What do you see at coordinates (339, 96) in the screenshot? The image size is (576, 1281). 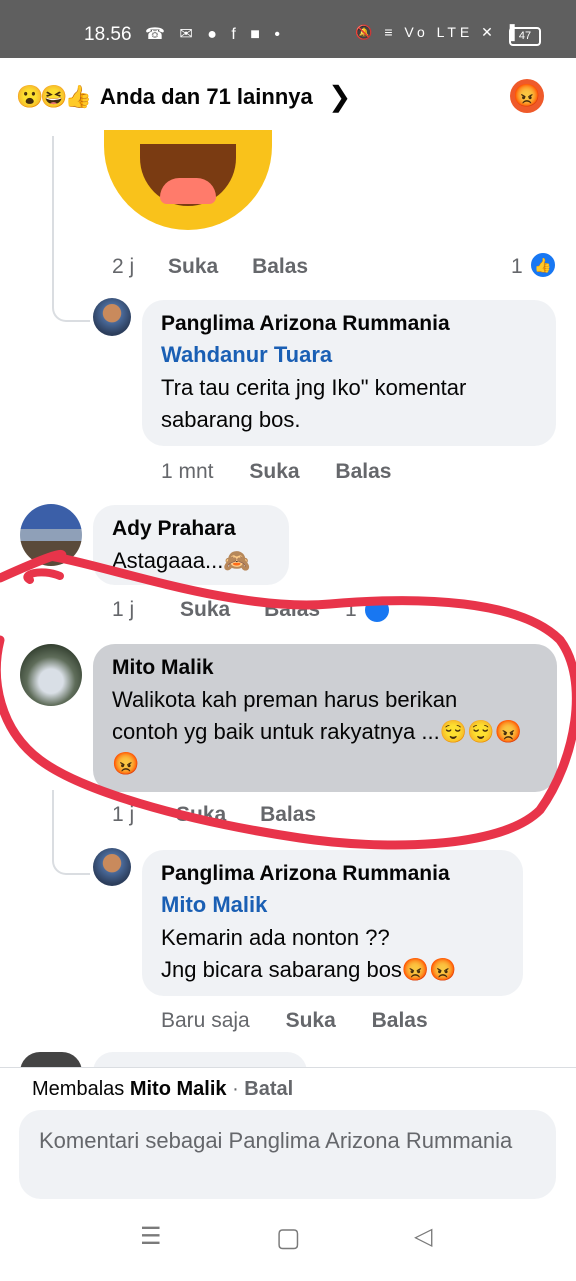 I see `chevron-right-icon: ❯` at bounding box center [339, 96].